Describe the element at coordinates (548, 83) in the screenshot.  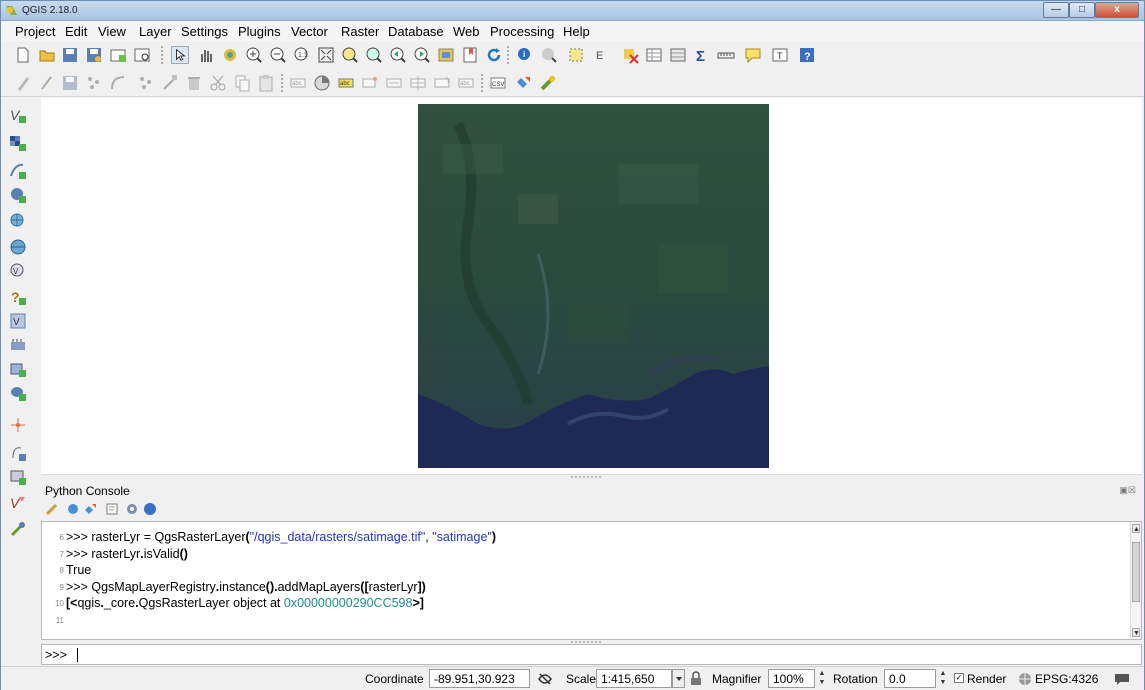
I see `plugin-icon` at that location.